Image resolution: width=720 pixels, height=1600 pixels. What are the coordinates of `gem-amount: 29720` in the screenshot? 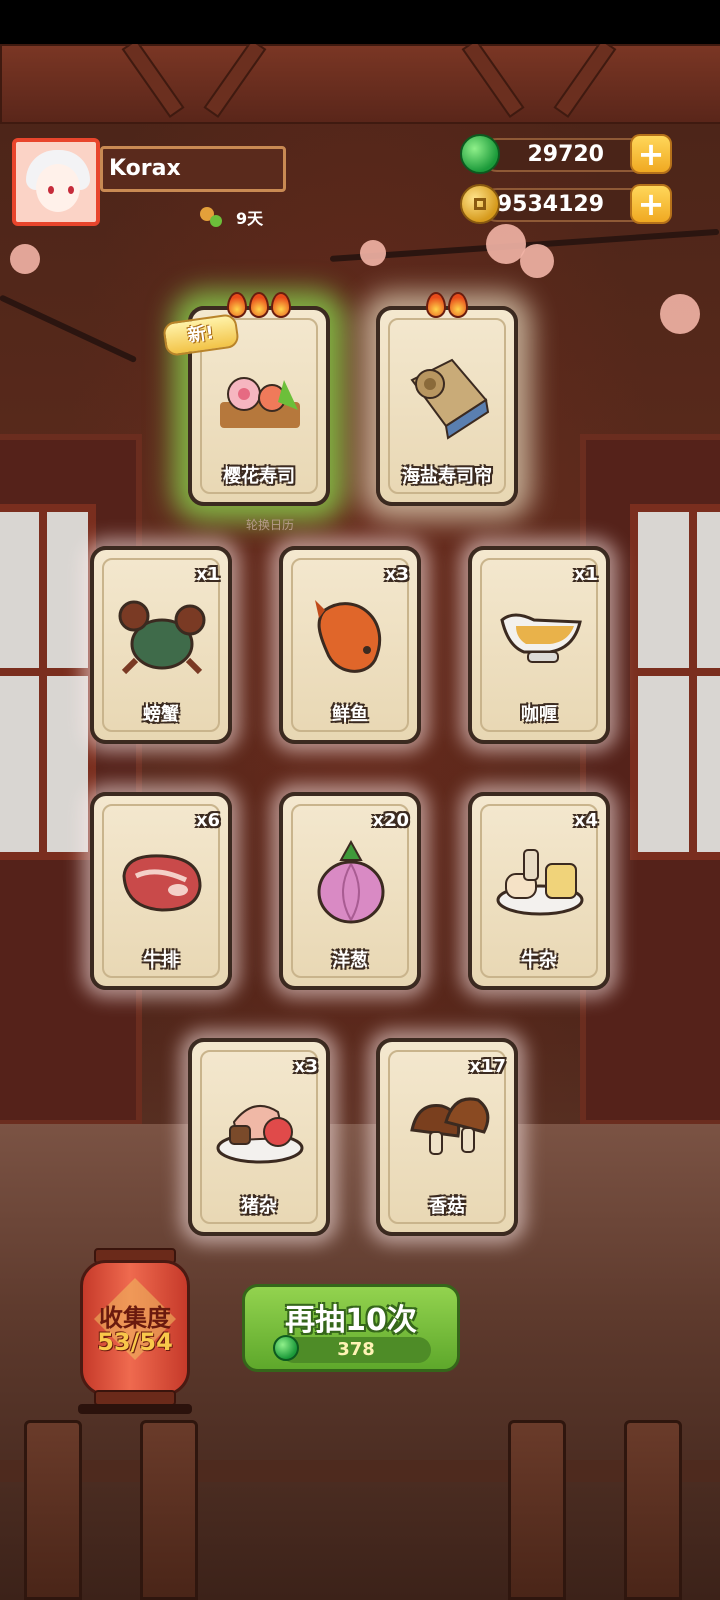 It's located at (565, 155).